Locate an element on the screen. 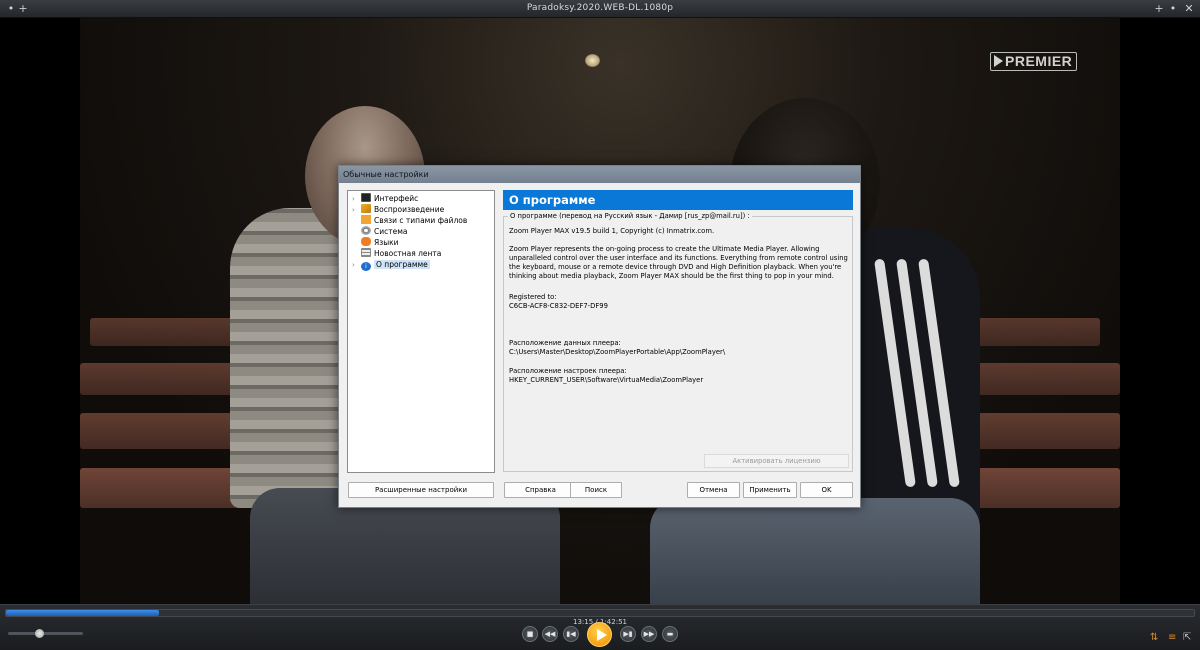 This screenshot has width=1200, height=650. monitor-icon is located at coordinates (366, 197).